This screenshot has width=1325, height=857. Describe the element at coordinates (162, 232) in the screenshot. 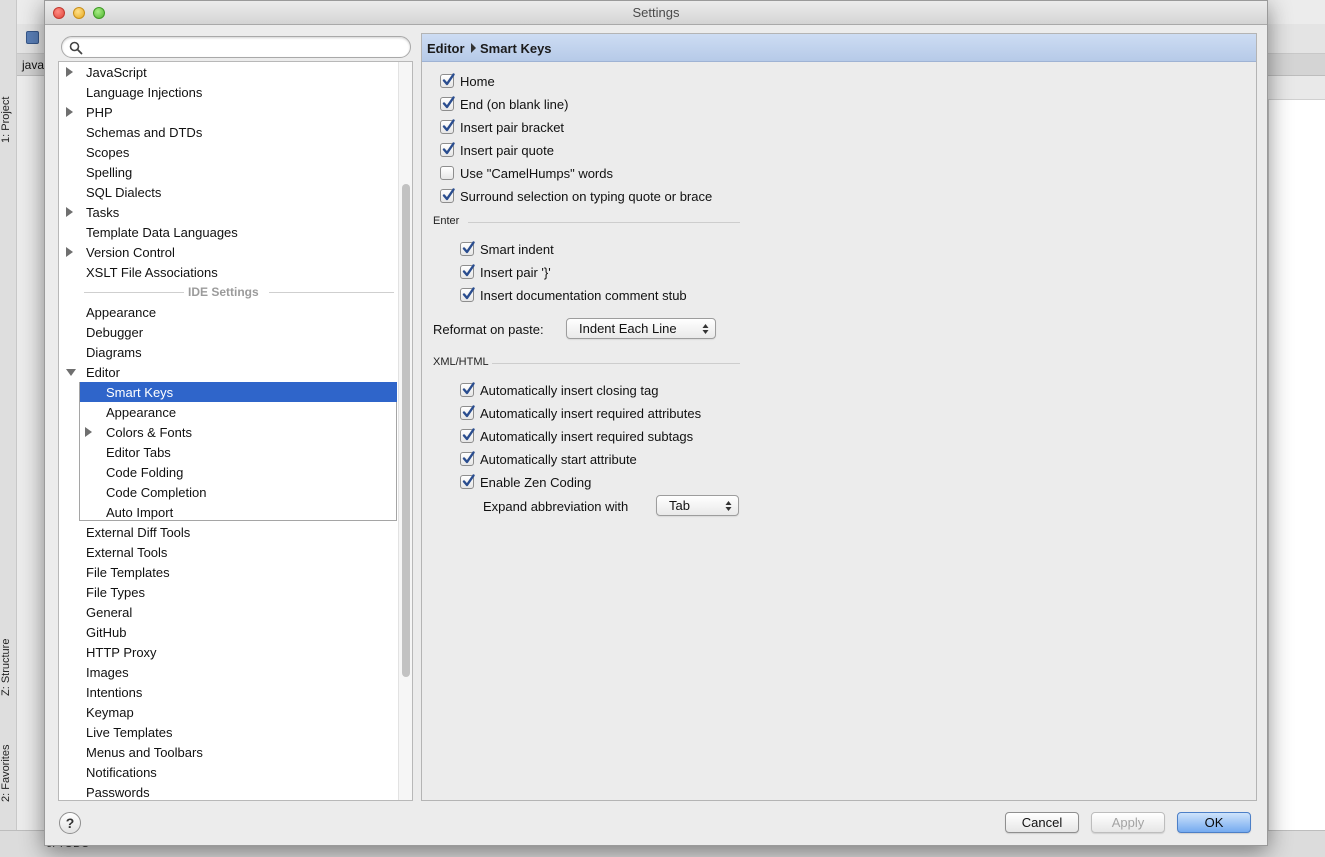

I see `tree-item-label: Template Data Languages` at that location.